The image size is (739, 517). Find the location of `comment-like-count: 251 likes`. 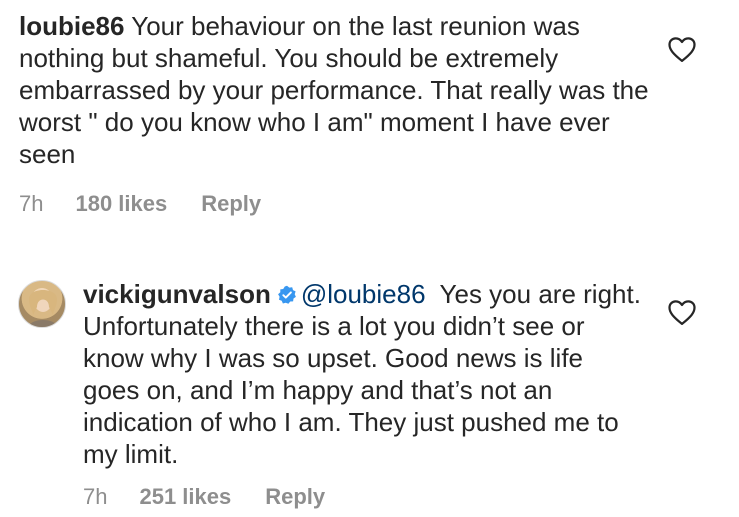

comment-like-count: 251 likes is located at coordinates (185, 497).